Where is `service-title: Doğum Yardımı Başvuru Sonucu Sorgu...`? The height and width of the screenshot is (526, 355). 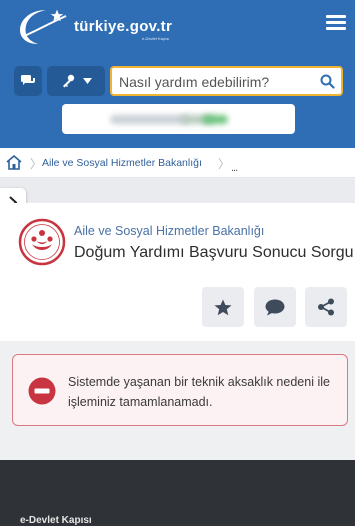
service-title: Doğum Yardımı Başvuru Sonucu Sorgu... is located at coordinates (214, 252).